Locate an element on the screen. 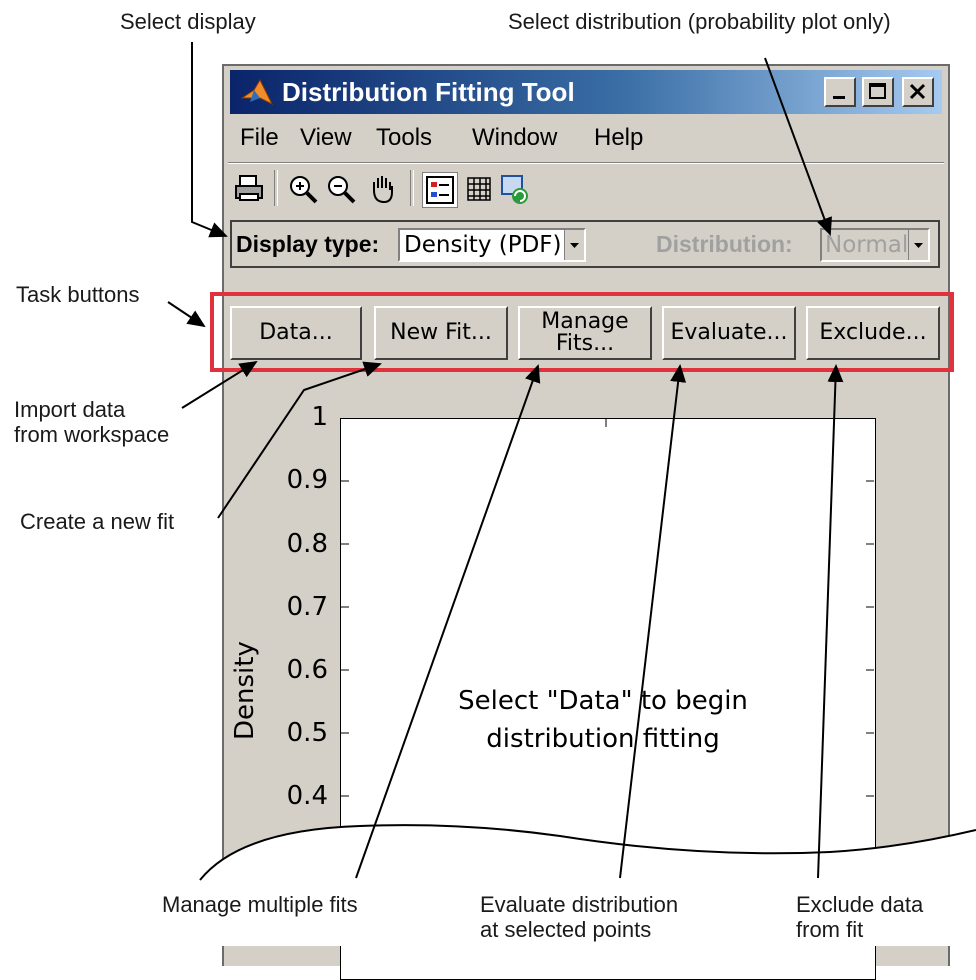  callout-evaluate-1: Evaluate distribution is located at coordinates (579, 904).